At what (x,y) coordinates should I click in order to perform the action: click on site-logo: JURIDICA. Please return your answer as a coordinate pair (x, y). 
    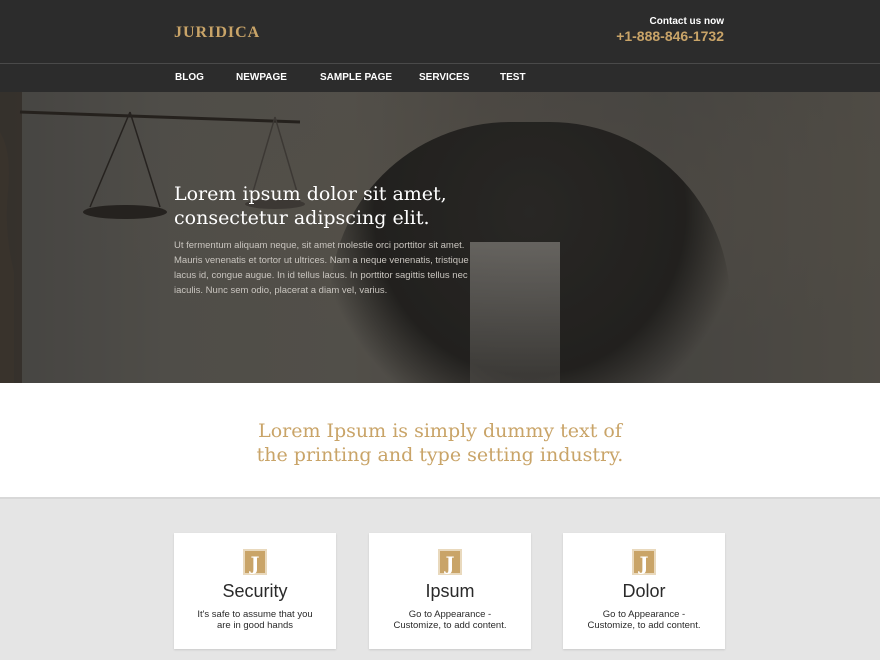
    Looking at the image, I should click on (217, 33).